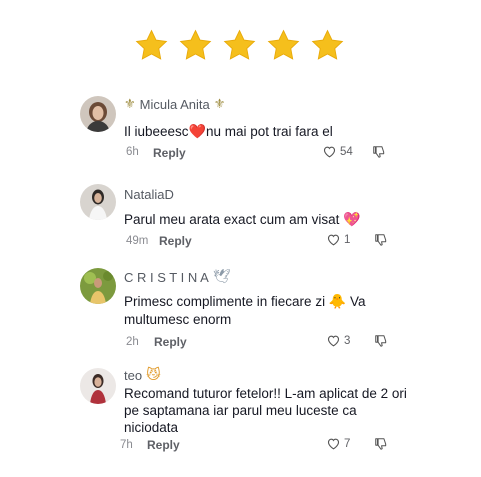 The height and width of the screenshot is (477, 481). I want to click on like-button: 1, so click(338, 239).